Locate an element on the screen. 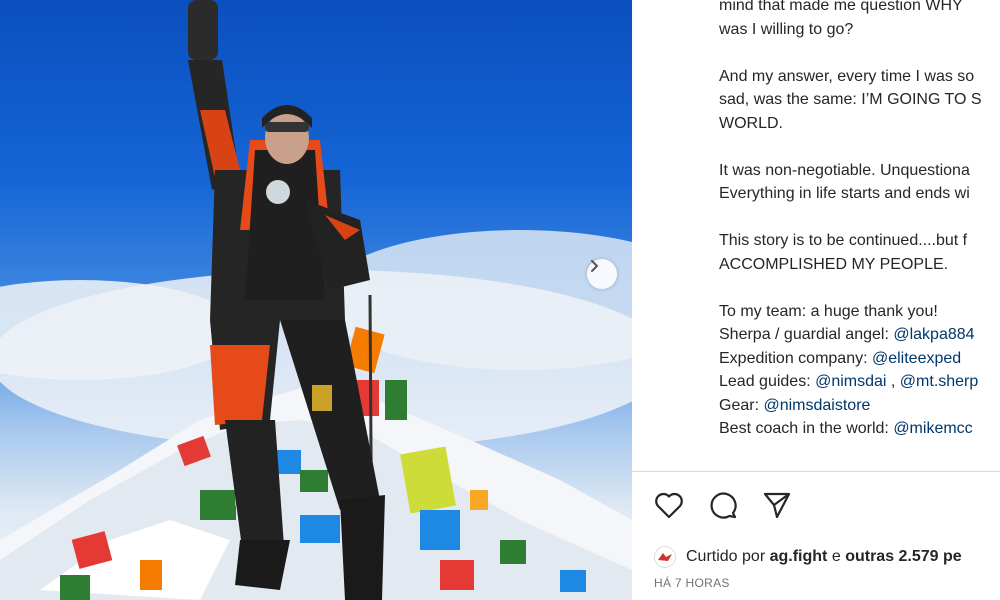 The width and height of the screenshot is (1000, 600). post-timestamp: HÁ 7 HORAS is located at coordinates (692, 583).